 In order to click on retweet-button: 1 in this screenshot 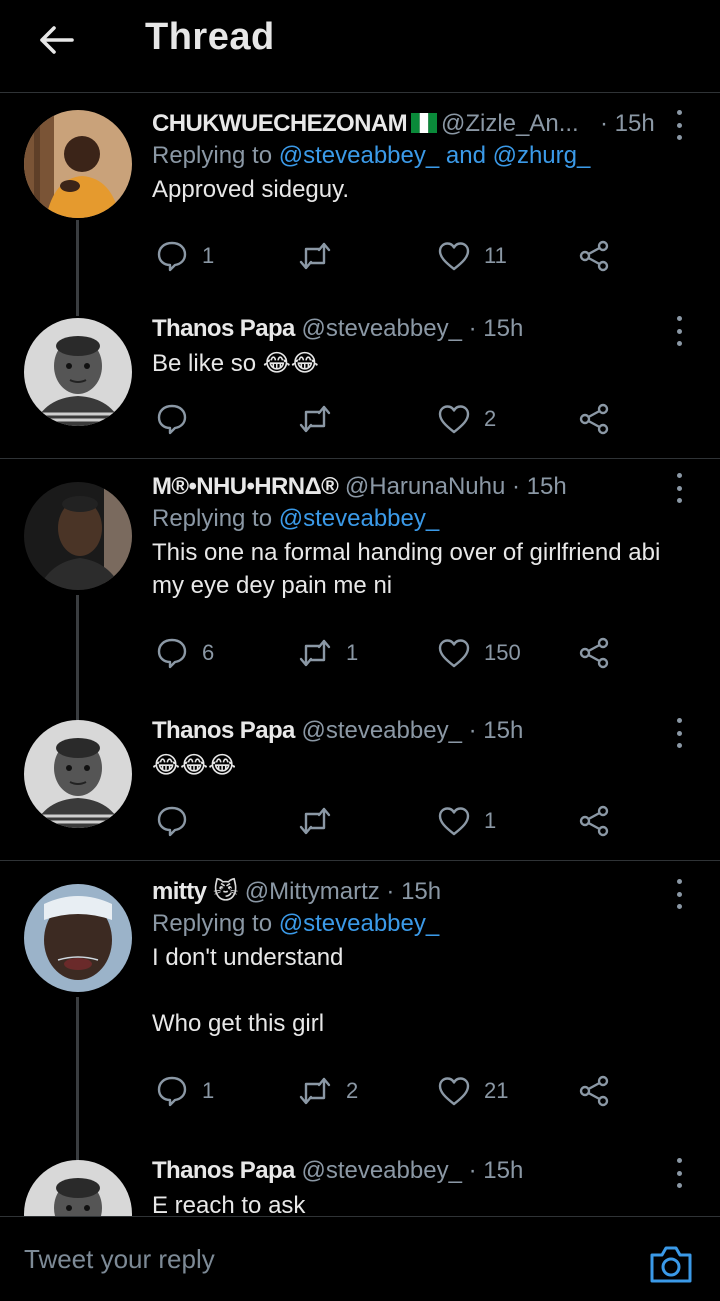, I will do `click(328, 653)`.